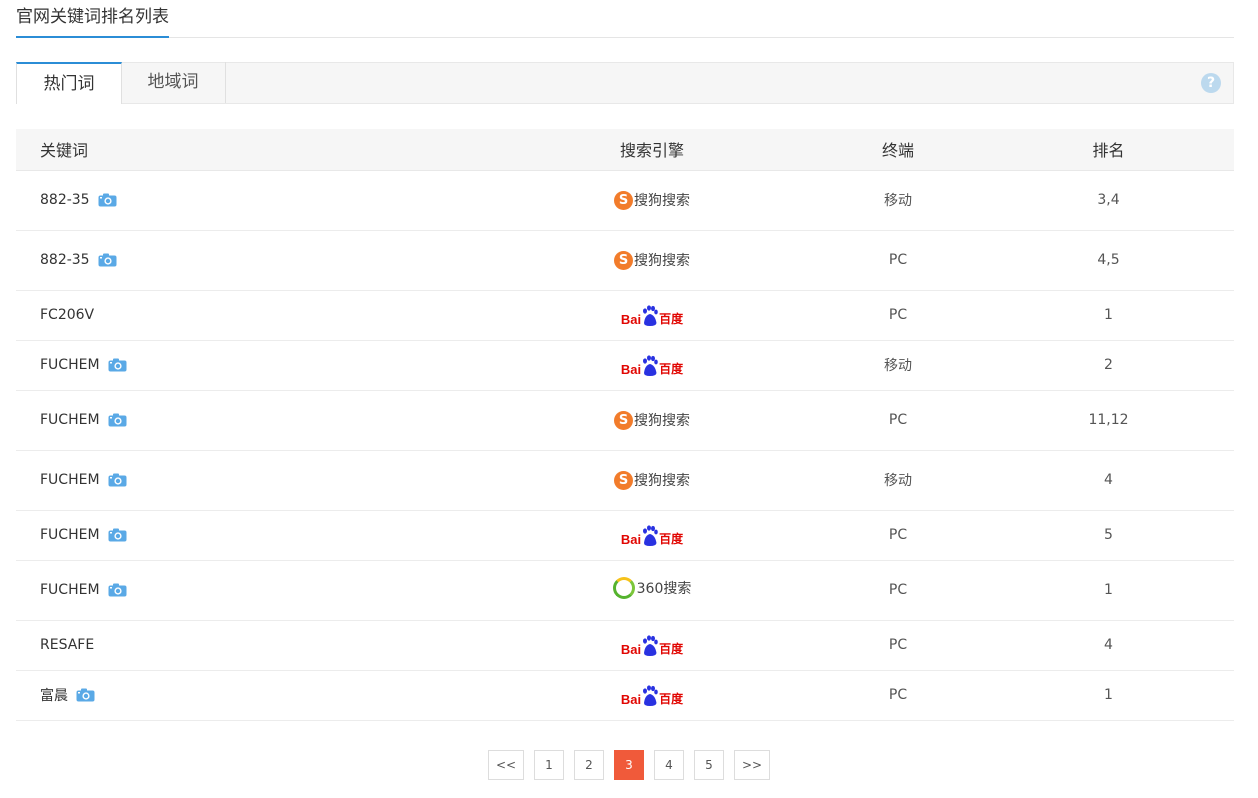 This screenshot has height=798, width=1258. Describe the element at coordinates (669, 765) in the screenshot. I see `pagination-page-4: 4` at that location.